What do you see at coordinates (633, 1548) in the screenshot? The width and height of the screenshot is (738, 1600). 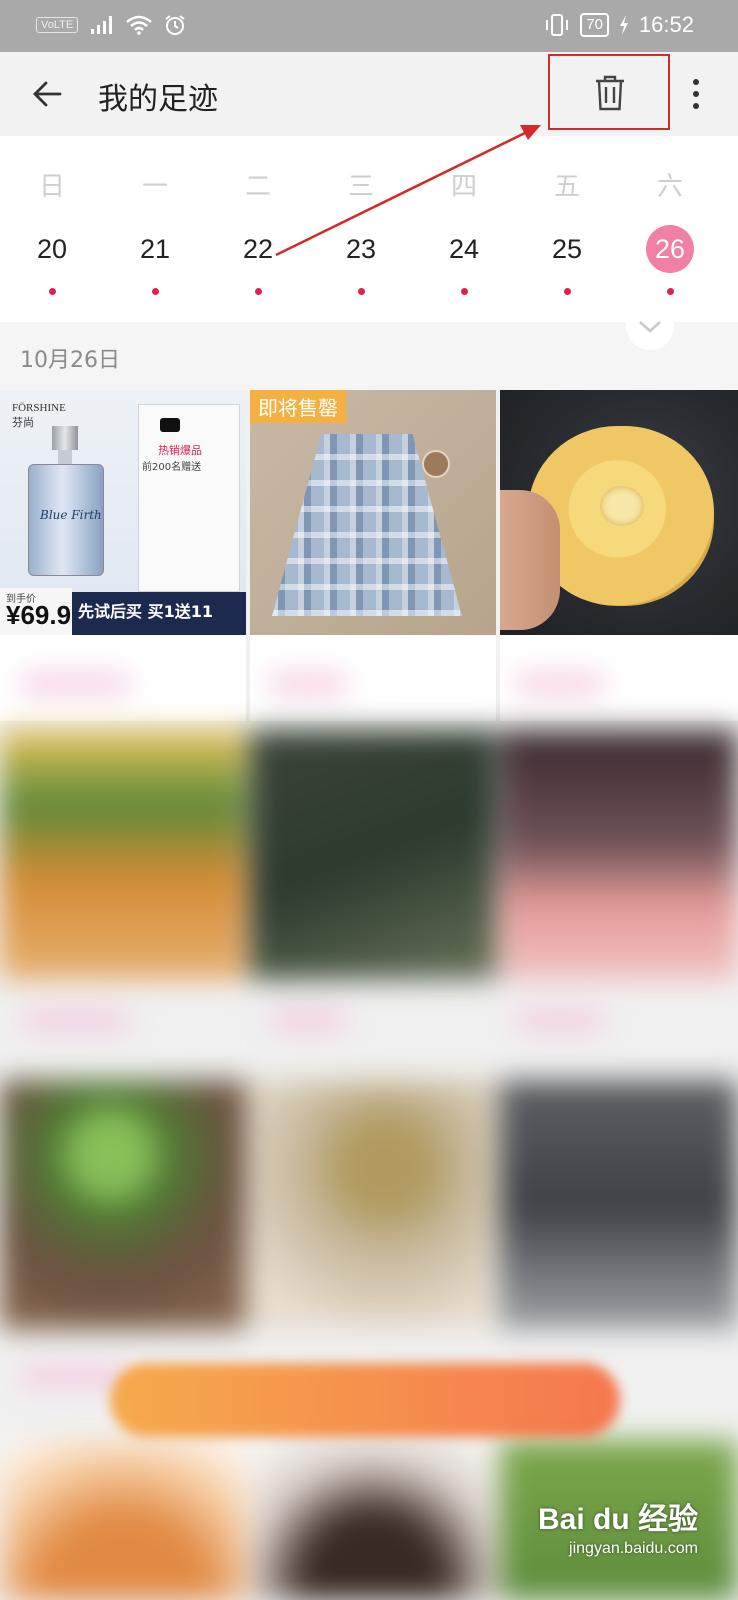 I see `watermark-url: jingyan.baidu.com` at bounding box center [633, 1548].